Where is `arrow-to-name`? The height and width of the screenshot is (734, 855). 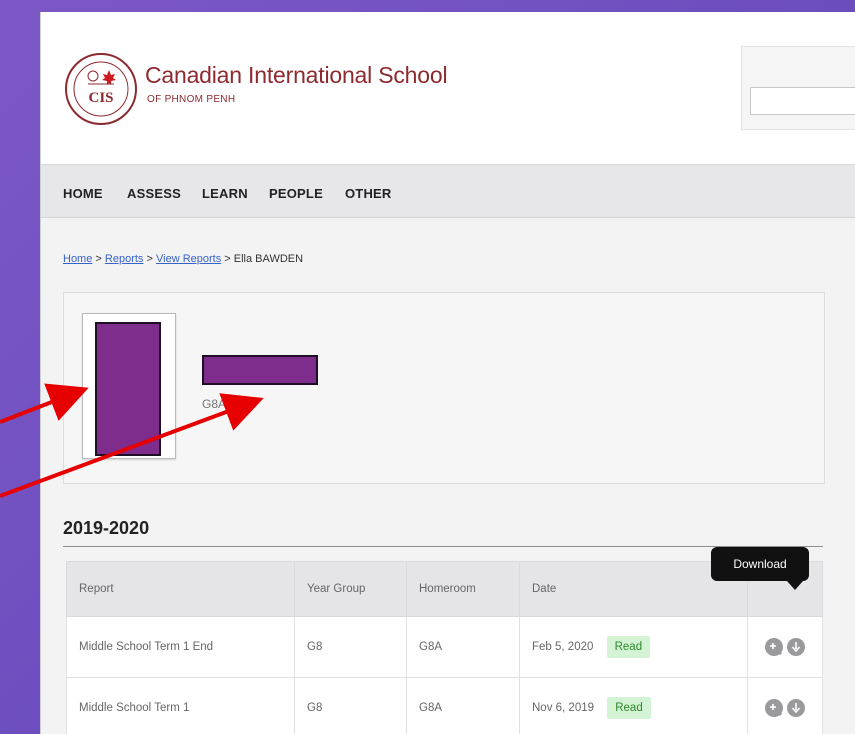 arrow-to-name is located at coordinates (132, 445).